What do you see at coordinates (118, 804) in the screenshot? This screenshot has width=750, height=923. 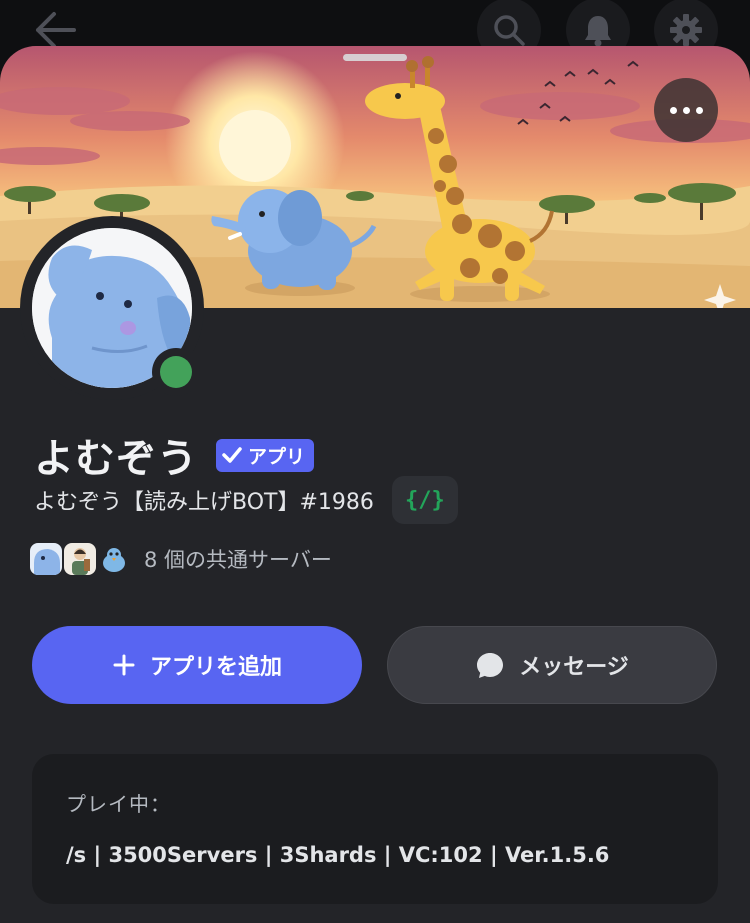 I see `activity-heading: プレイ中：` at bounding box center [118, 804].